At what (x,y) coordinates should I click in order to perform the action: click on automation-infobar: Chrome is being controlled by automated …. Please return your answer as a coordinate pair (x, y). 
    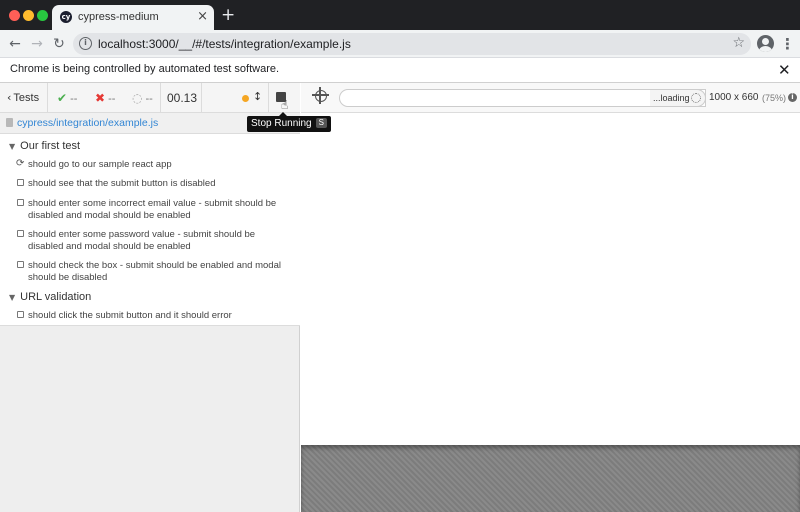
    Looking at the image, I should click on (400, 70).